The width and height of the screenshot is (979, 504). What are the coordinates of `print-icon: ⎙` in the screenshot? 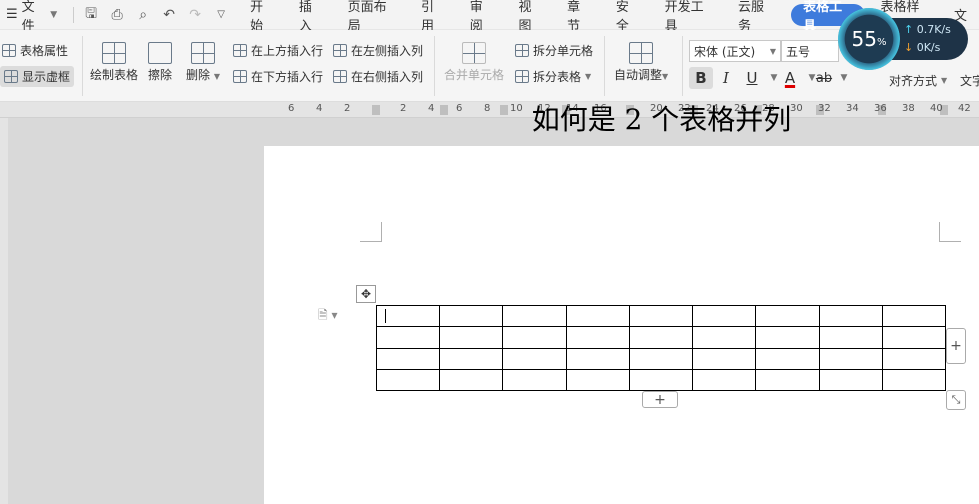 It's located at (117, 15).